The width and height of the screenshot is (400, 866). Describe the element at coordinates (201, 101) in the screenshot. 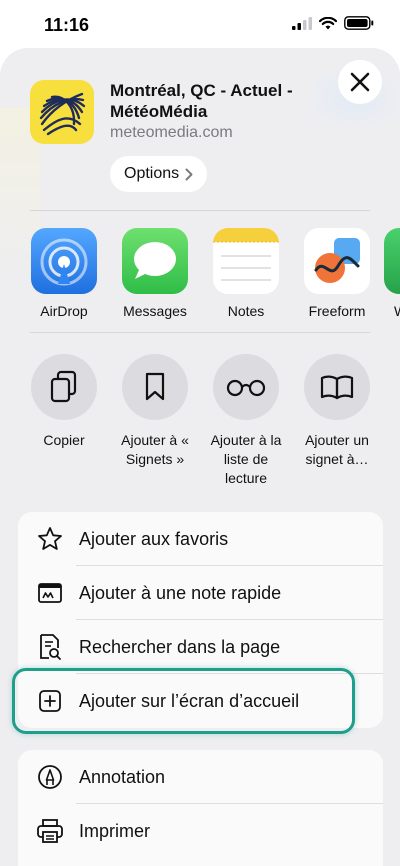

I see `page-title: Montréal, QC - Actuel - MétéoMédia` at that location.